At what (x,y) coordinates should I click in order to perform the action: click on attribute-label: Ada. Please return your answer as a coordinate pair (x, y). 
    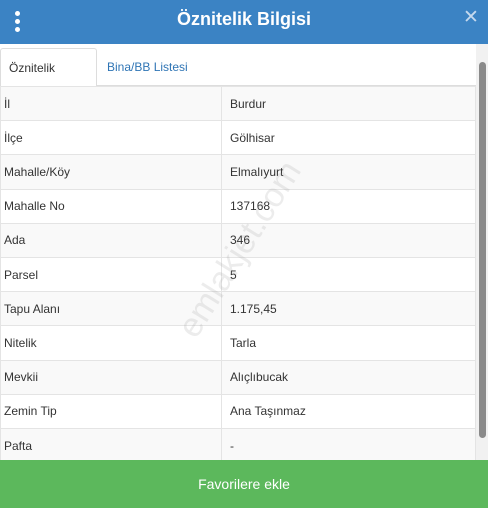
    Looking at the image, I should click on (111, 240).